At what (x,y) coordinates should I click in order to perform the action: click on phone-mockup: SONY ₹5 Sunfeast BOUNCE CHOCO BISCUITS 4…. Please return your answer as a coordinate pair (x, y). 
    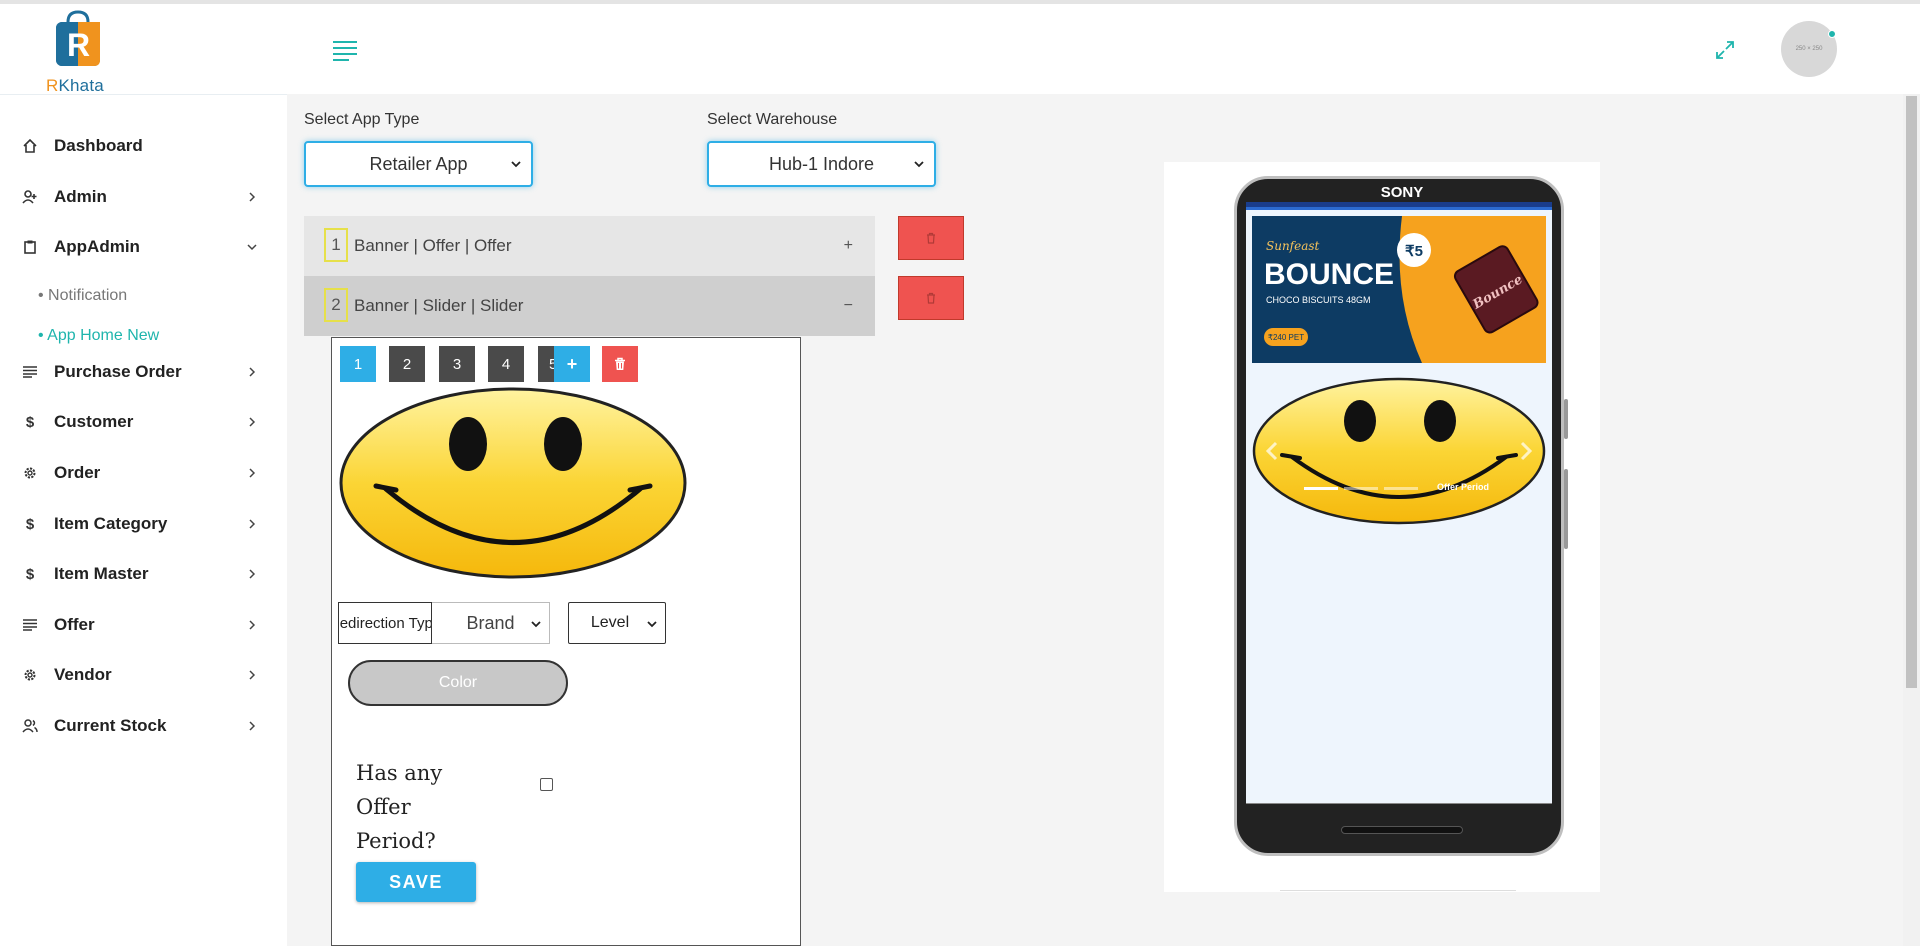
    Looking at the image, I should click on (1401, 516).